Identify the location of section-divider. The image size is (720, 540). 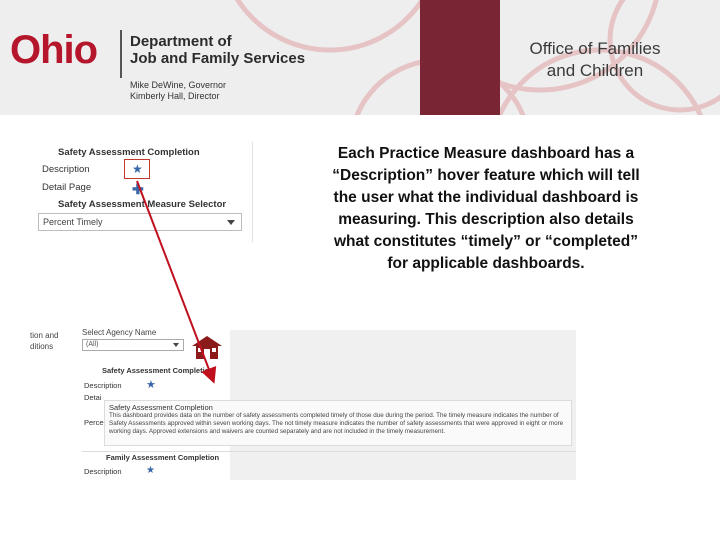
(329, 451).